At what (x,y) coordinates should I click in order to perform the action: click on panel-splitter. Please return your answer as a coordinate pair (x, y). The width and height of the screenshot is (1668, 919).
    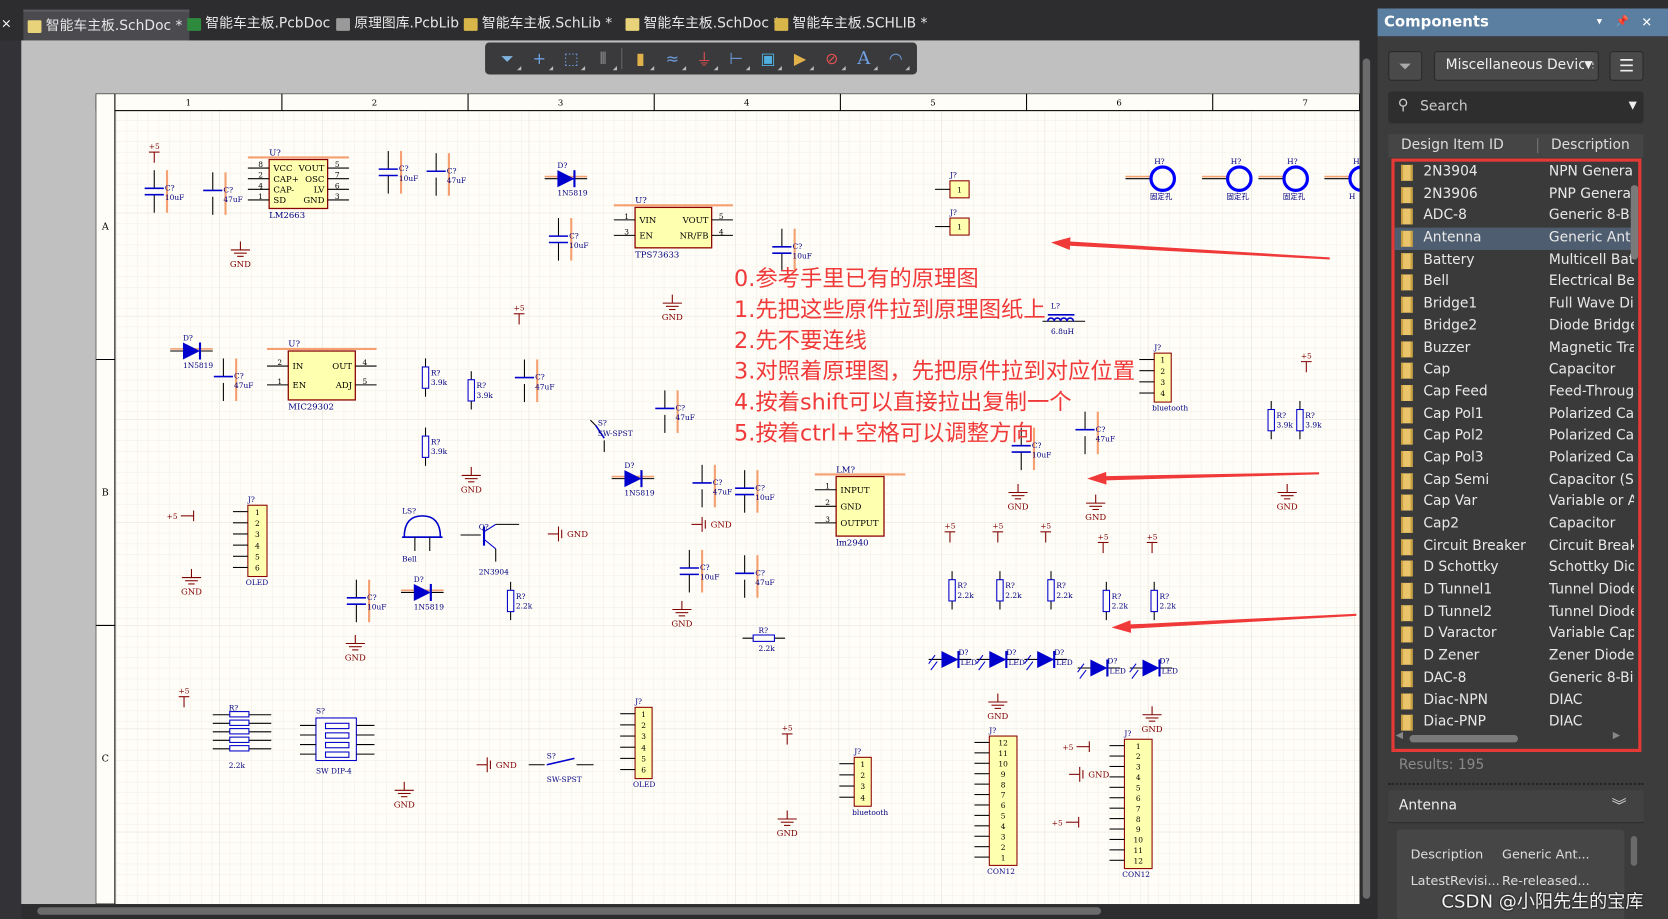
    Looking at the image, I should click on (1516, 783).